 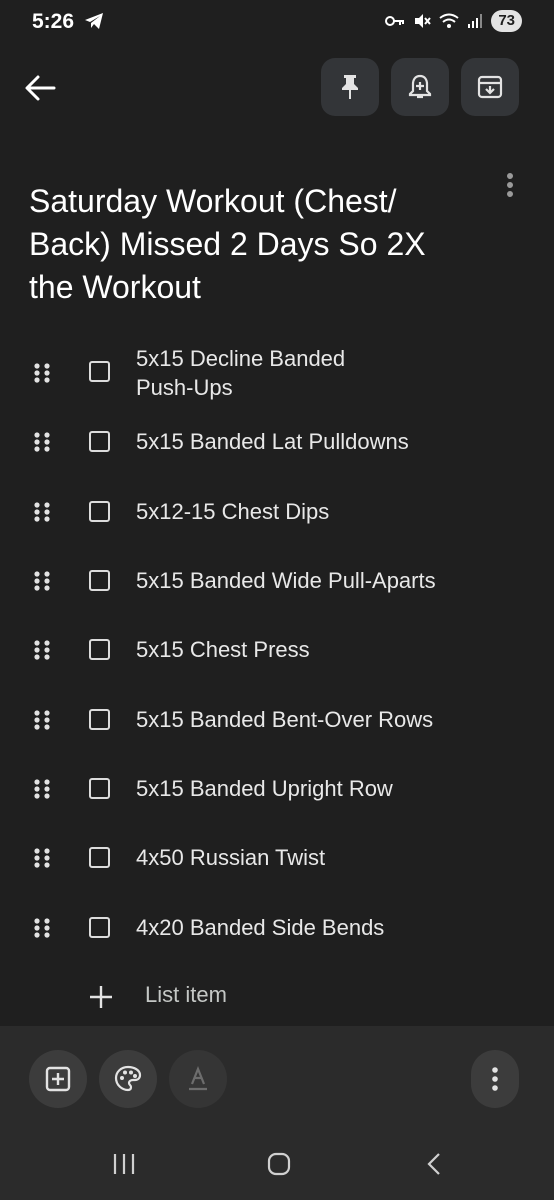 I want to click on add-box-icon, so click(x=58, y=1079).